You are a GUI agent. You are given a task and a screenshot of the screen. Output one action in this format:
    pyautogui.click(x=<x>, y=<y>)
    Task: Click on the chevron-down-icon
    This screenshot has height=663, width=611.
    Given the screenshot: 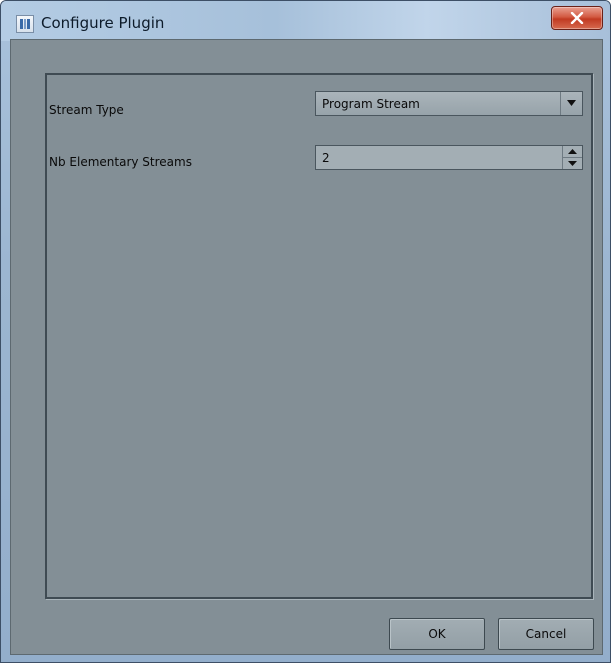 What is the action you would take?
    pyautogui.click(x=571, y=103)
    